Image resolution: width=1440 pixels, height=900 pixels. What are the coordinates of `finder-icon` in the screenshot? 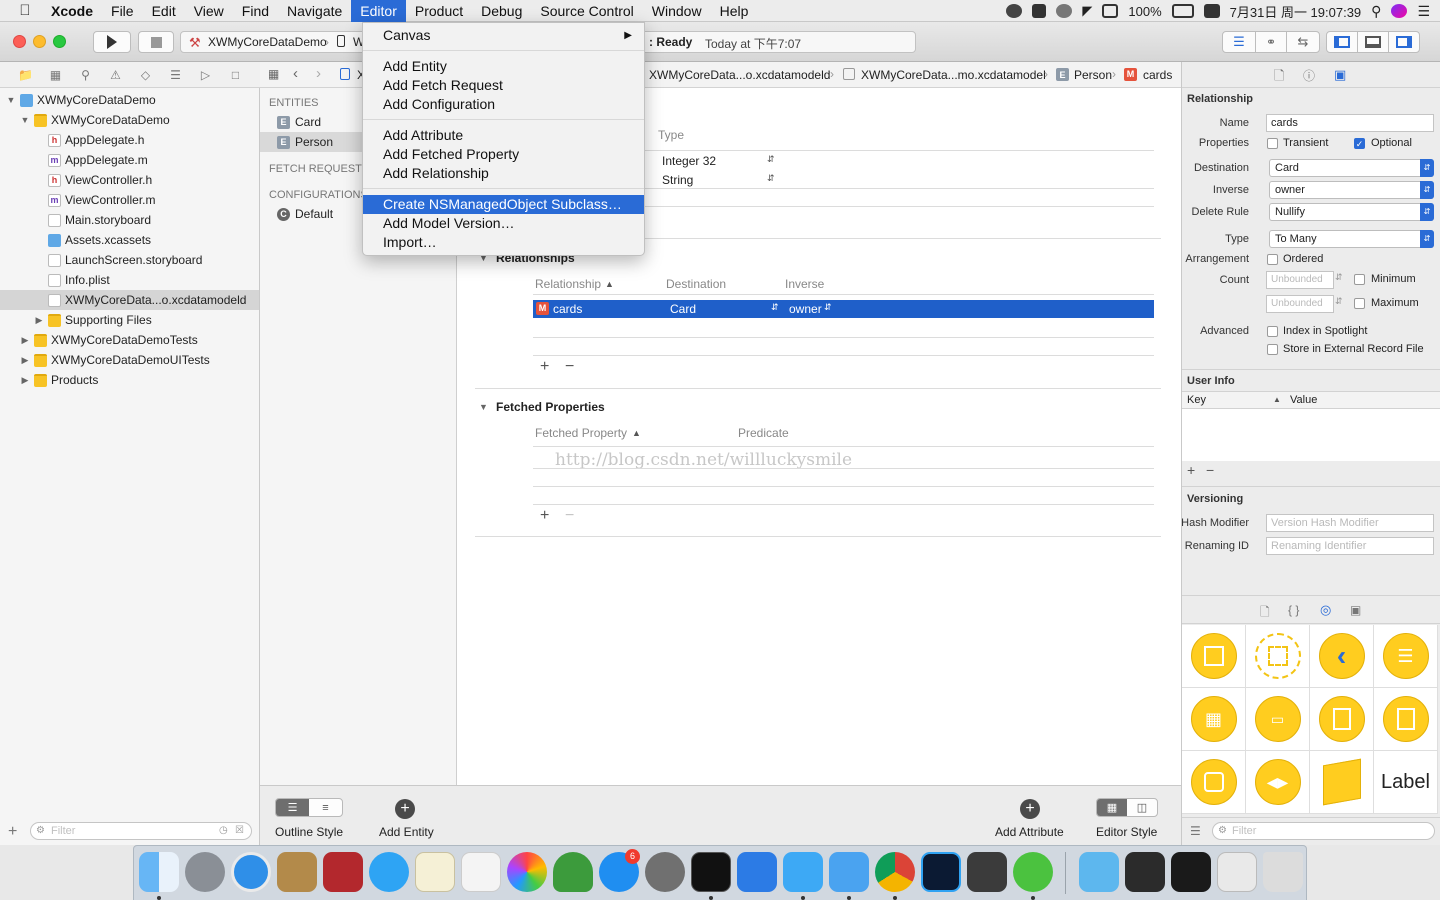 It's located at (159, 872).